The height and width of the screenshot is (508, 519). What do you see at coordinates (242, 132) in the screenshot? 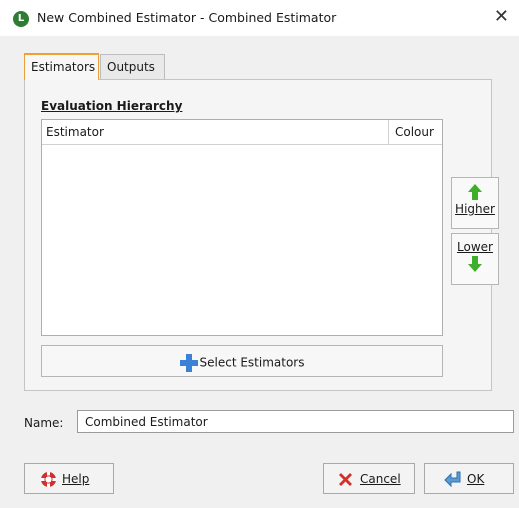
I see `list-header: Estimator Colour` at bounding box center [242, 132].